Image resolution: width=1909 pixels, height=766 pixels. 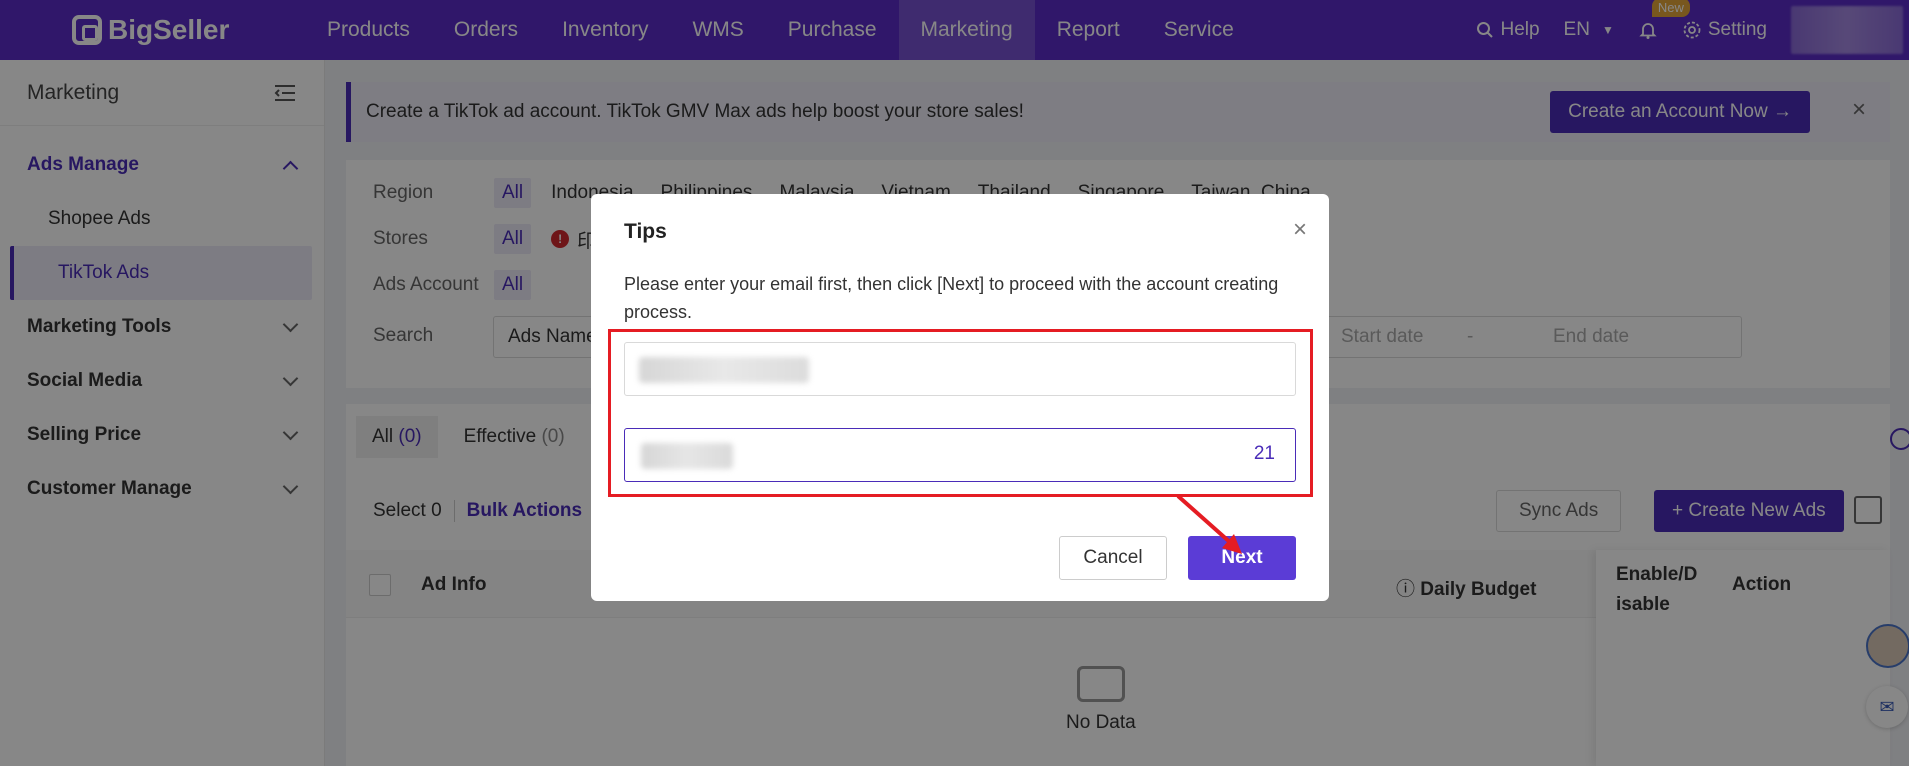 I want to click on verification-code-field: 21, so click(x=960, y=455).